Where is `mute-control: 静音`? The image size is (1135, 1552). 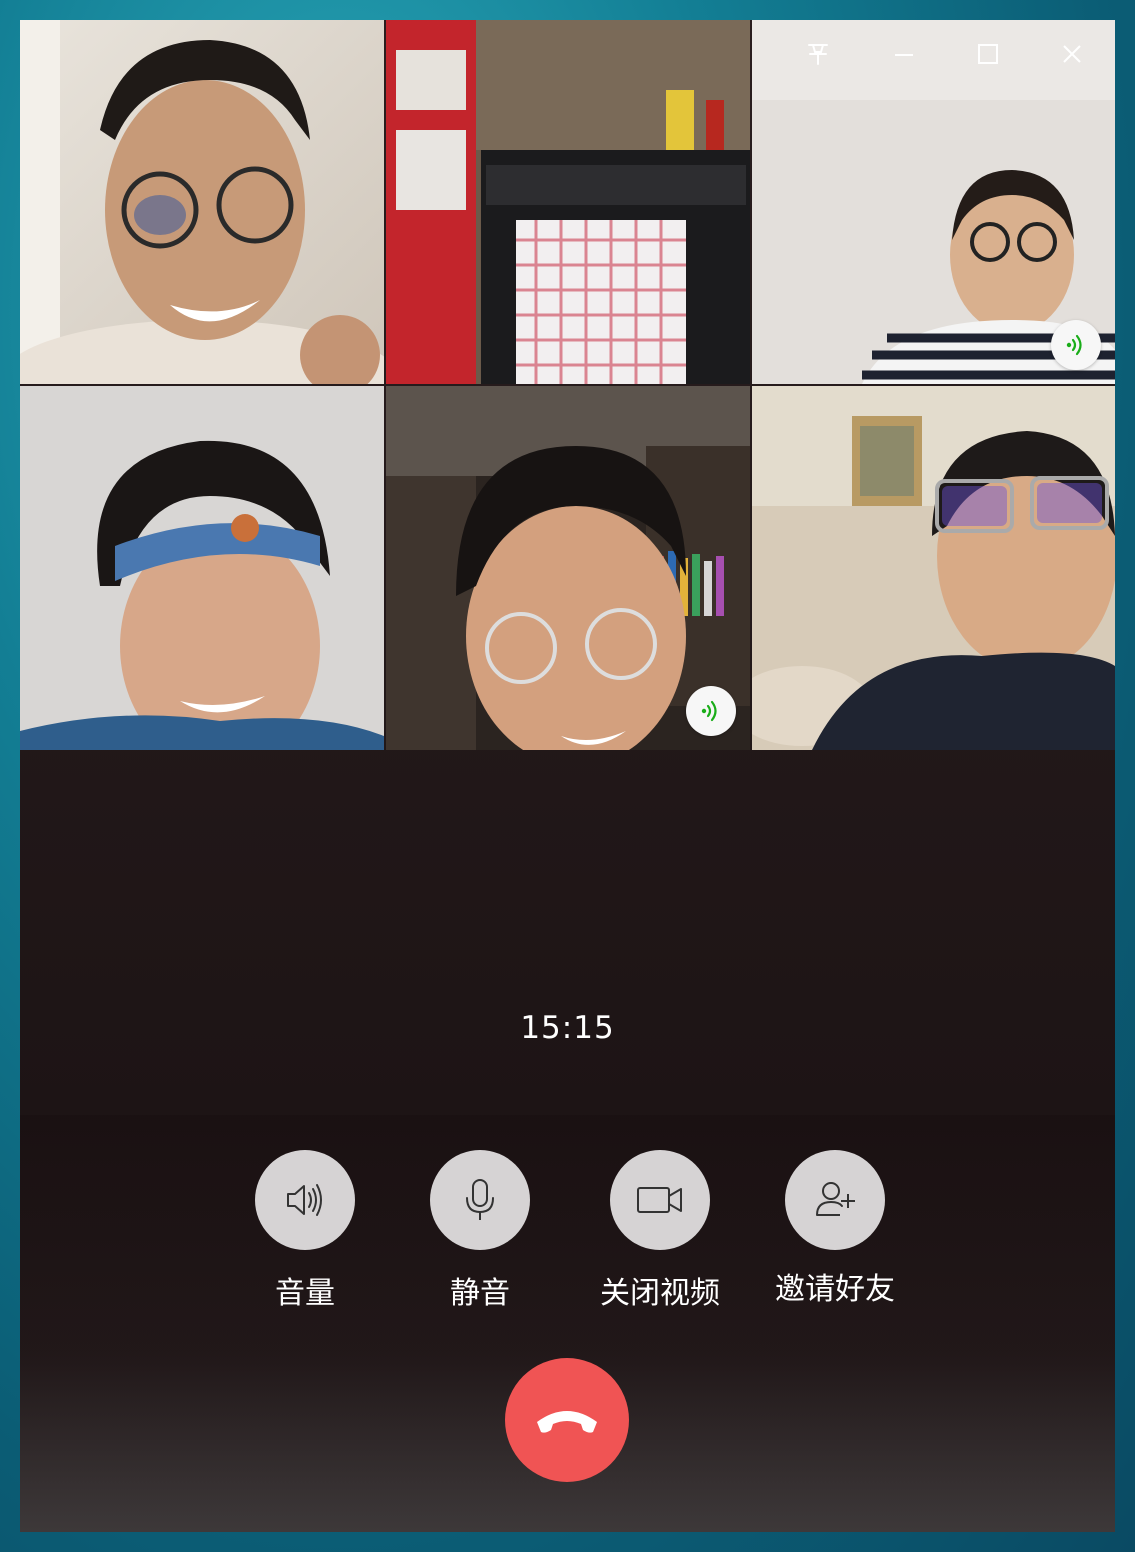 mute-control: 静音 is located at coordinates (480, 1231).